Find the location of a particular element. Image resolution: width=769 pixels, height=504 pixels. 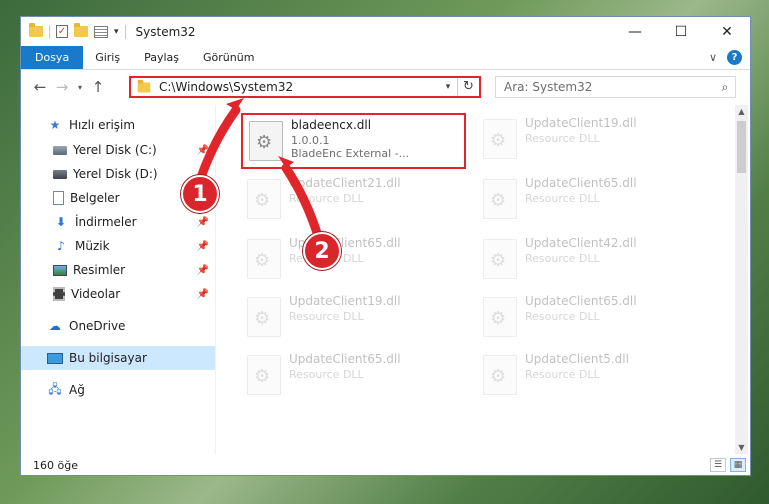

annotation-arrows is located at coordinates (259, 169).